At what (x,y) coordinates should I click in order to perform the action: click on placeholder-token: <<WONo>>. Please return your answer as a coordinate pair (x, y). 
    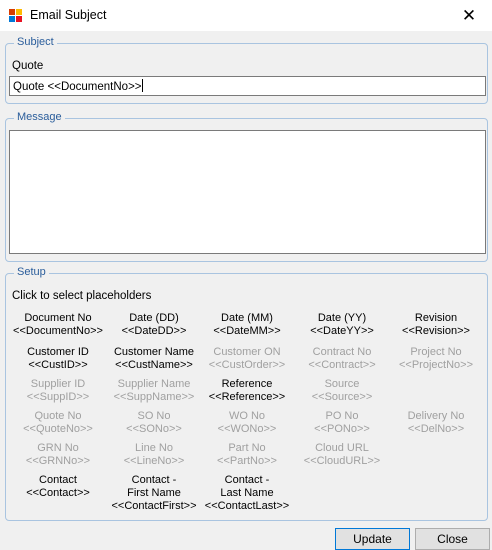
    Looking at the image, I should click on (247, 429).